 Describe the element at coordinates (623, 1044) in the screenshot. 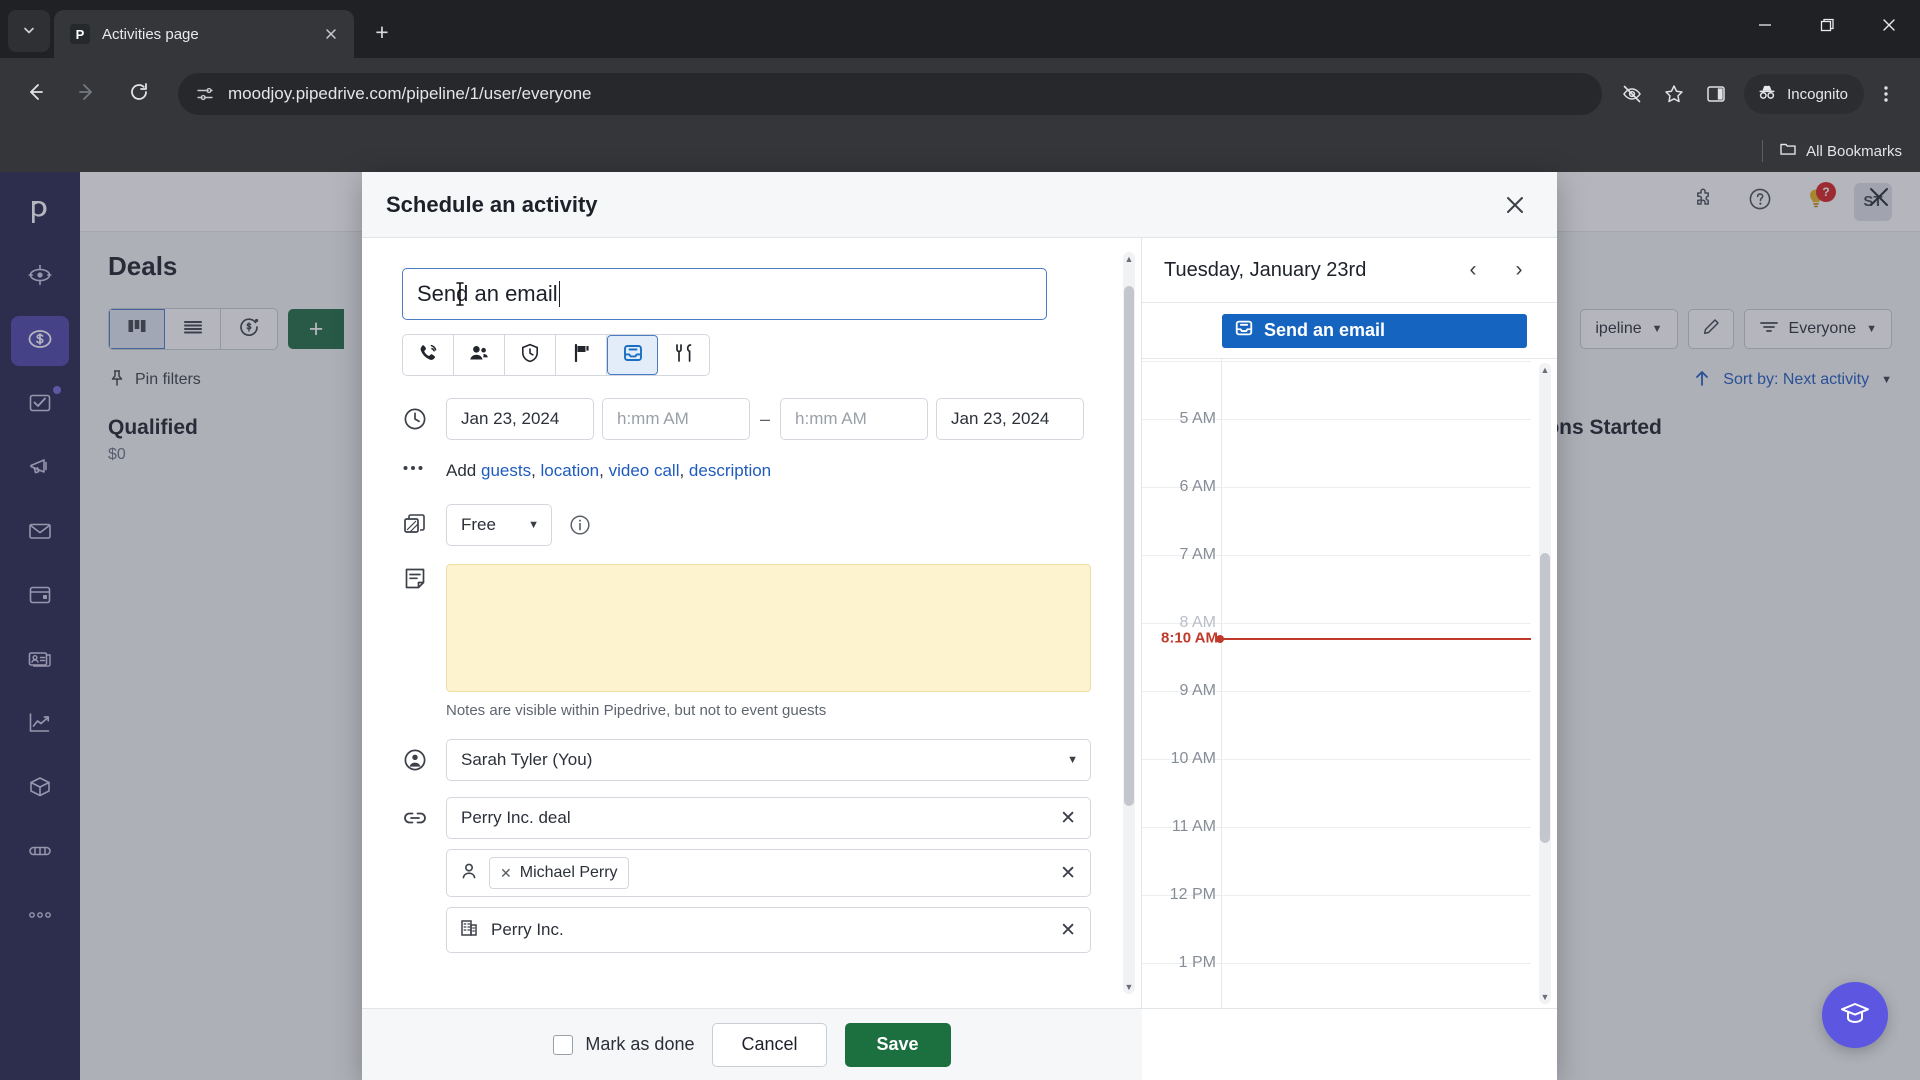

I see `mark-as-done-toggle: Mark as done` at that location.